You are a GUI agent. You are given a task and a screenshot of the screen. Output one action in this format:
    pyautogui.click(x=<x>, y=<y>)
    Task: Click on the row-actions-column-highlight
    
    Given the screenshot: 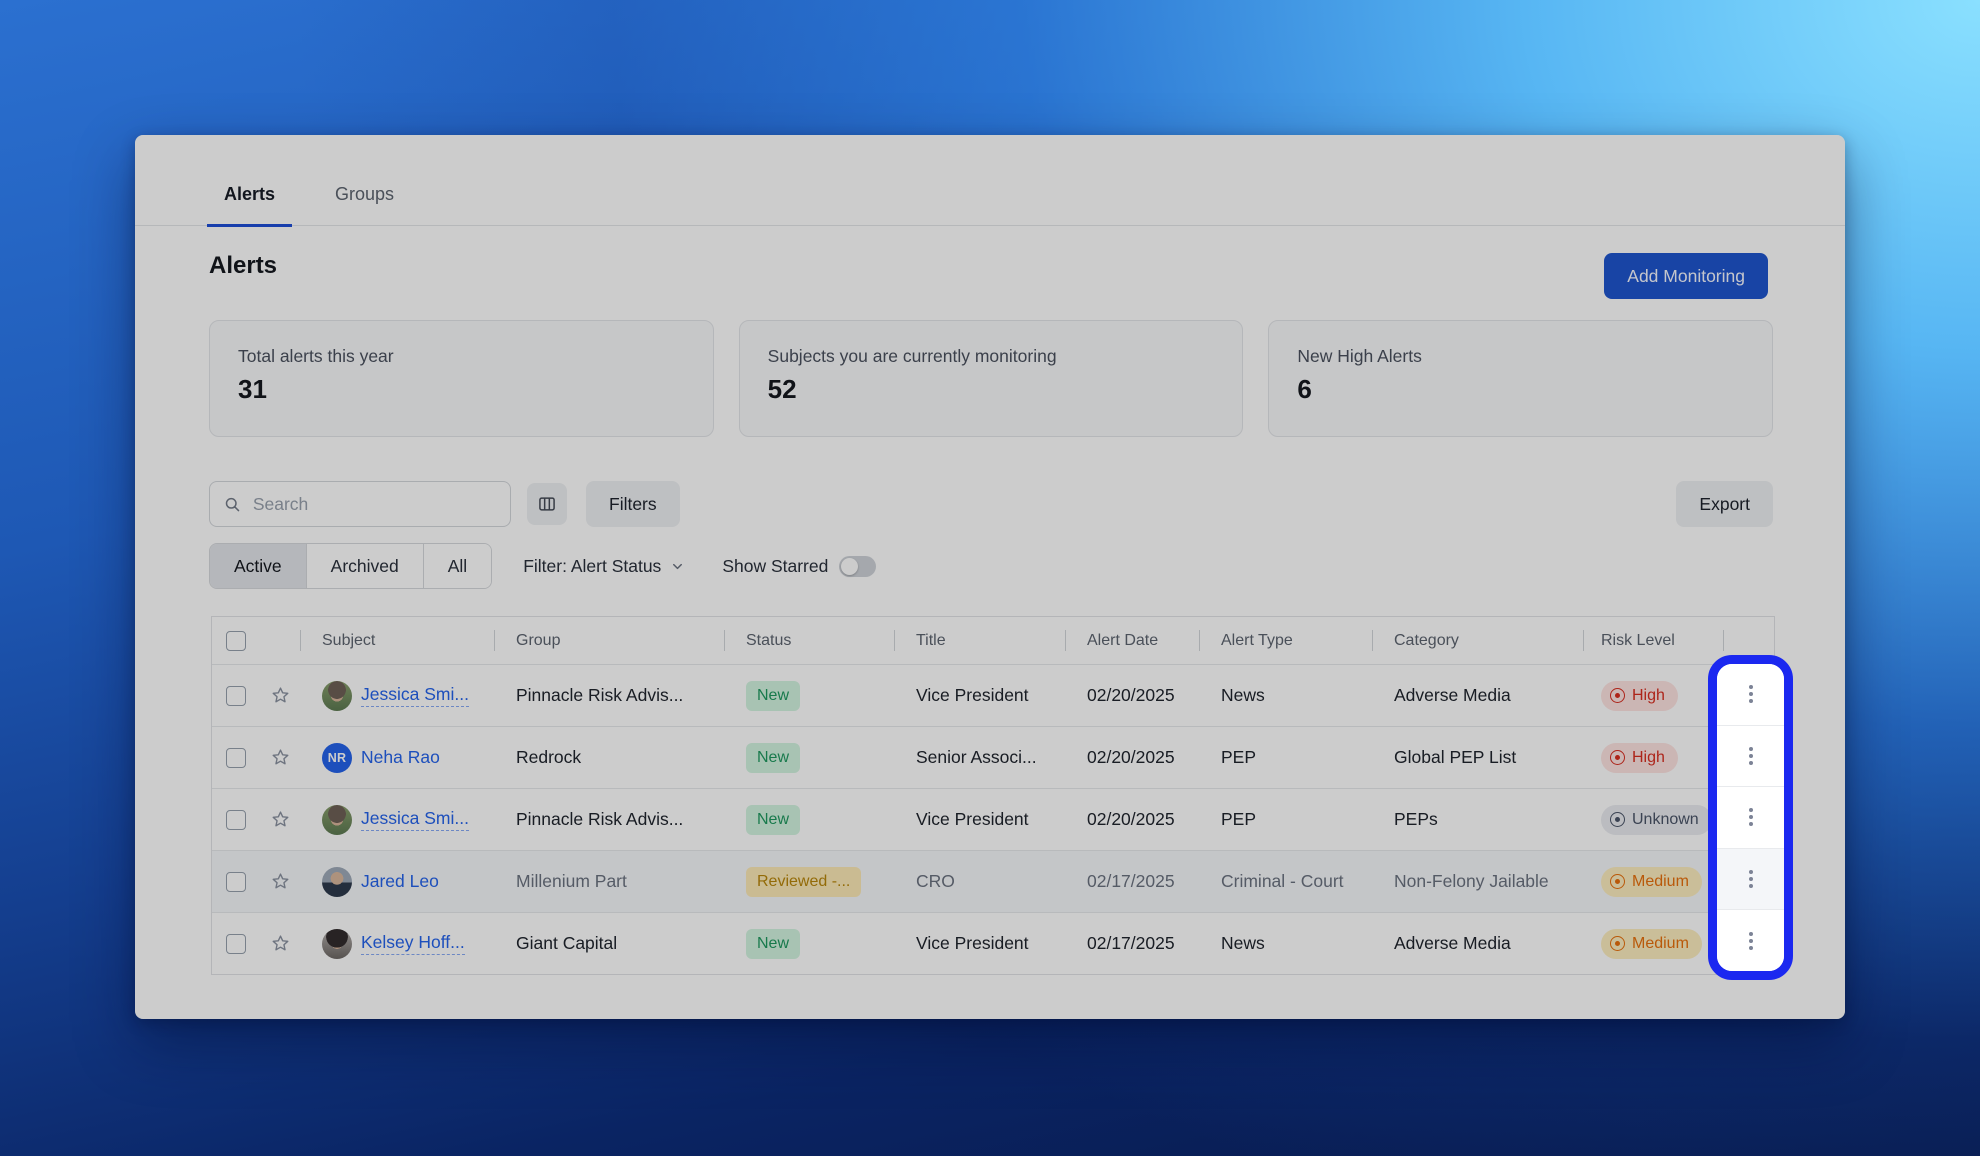 What is the action you would take?
    pyautogui.click(x=1750, y=817)
    